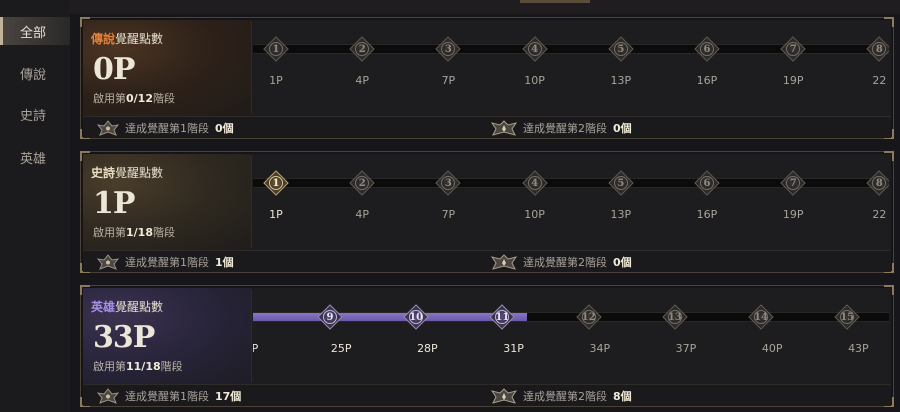 This screenshot has height=412, width=900. I want to click on node-number: 2, so click(362, 183).